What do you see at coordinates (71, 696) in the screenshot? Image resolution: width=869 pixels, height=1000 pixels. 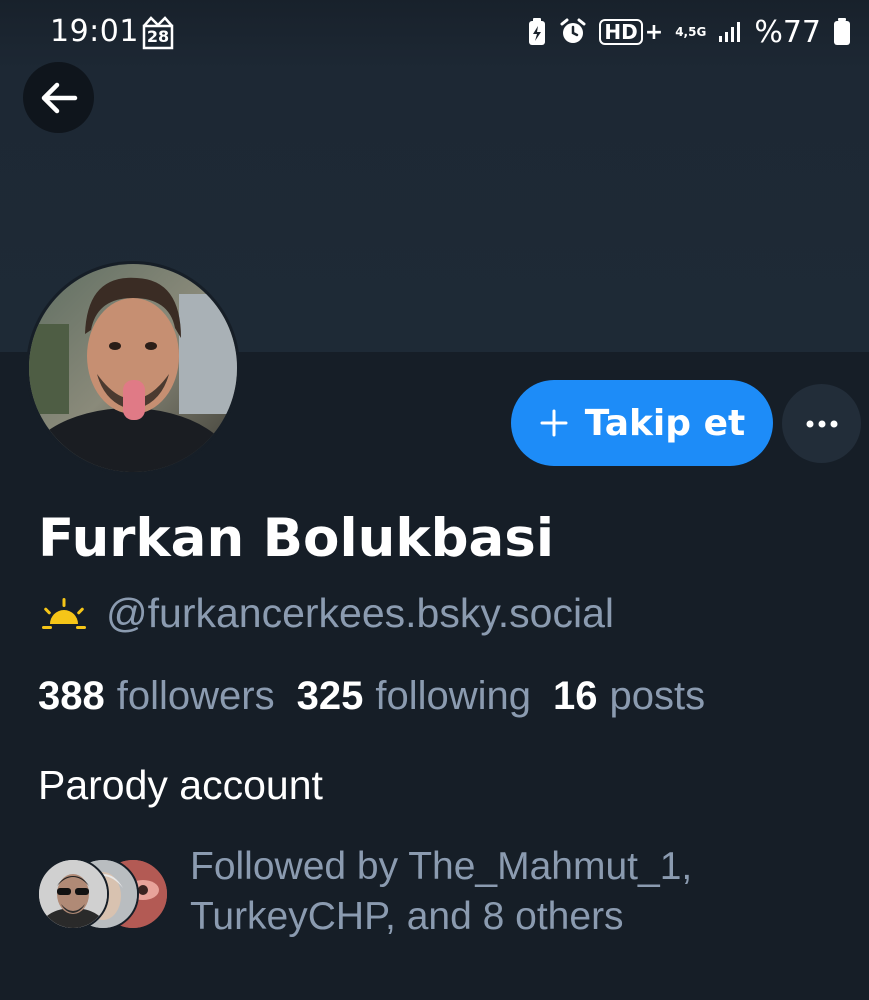 I see `followers-count: 388` at bounding box center [71, 696].